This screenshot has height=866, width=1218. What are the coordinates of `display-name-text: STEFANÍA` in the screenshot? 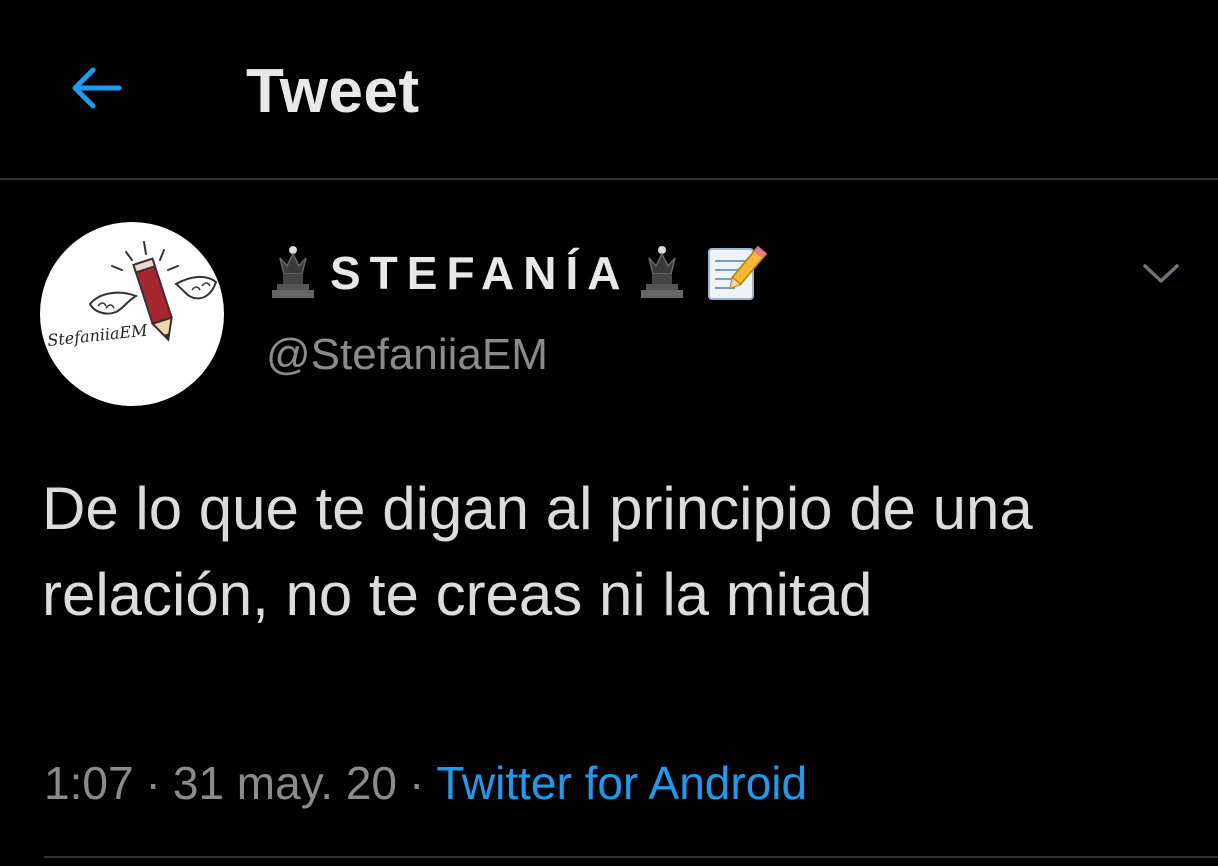 It's located at (480, 273).